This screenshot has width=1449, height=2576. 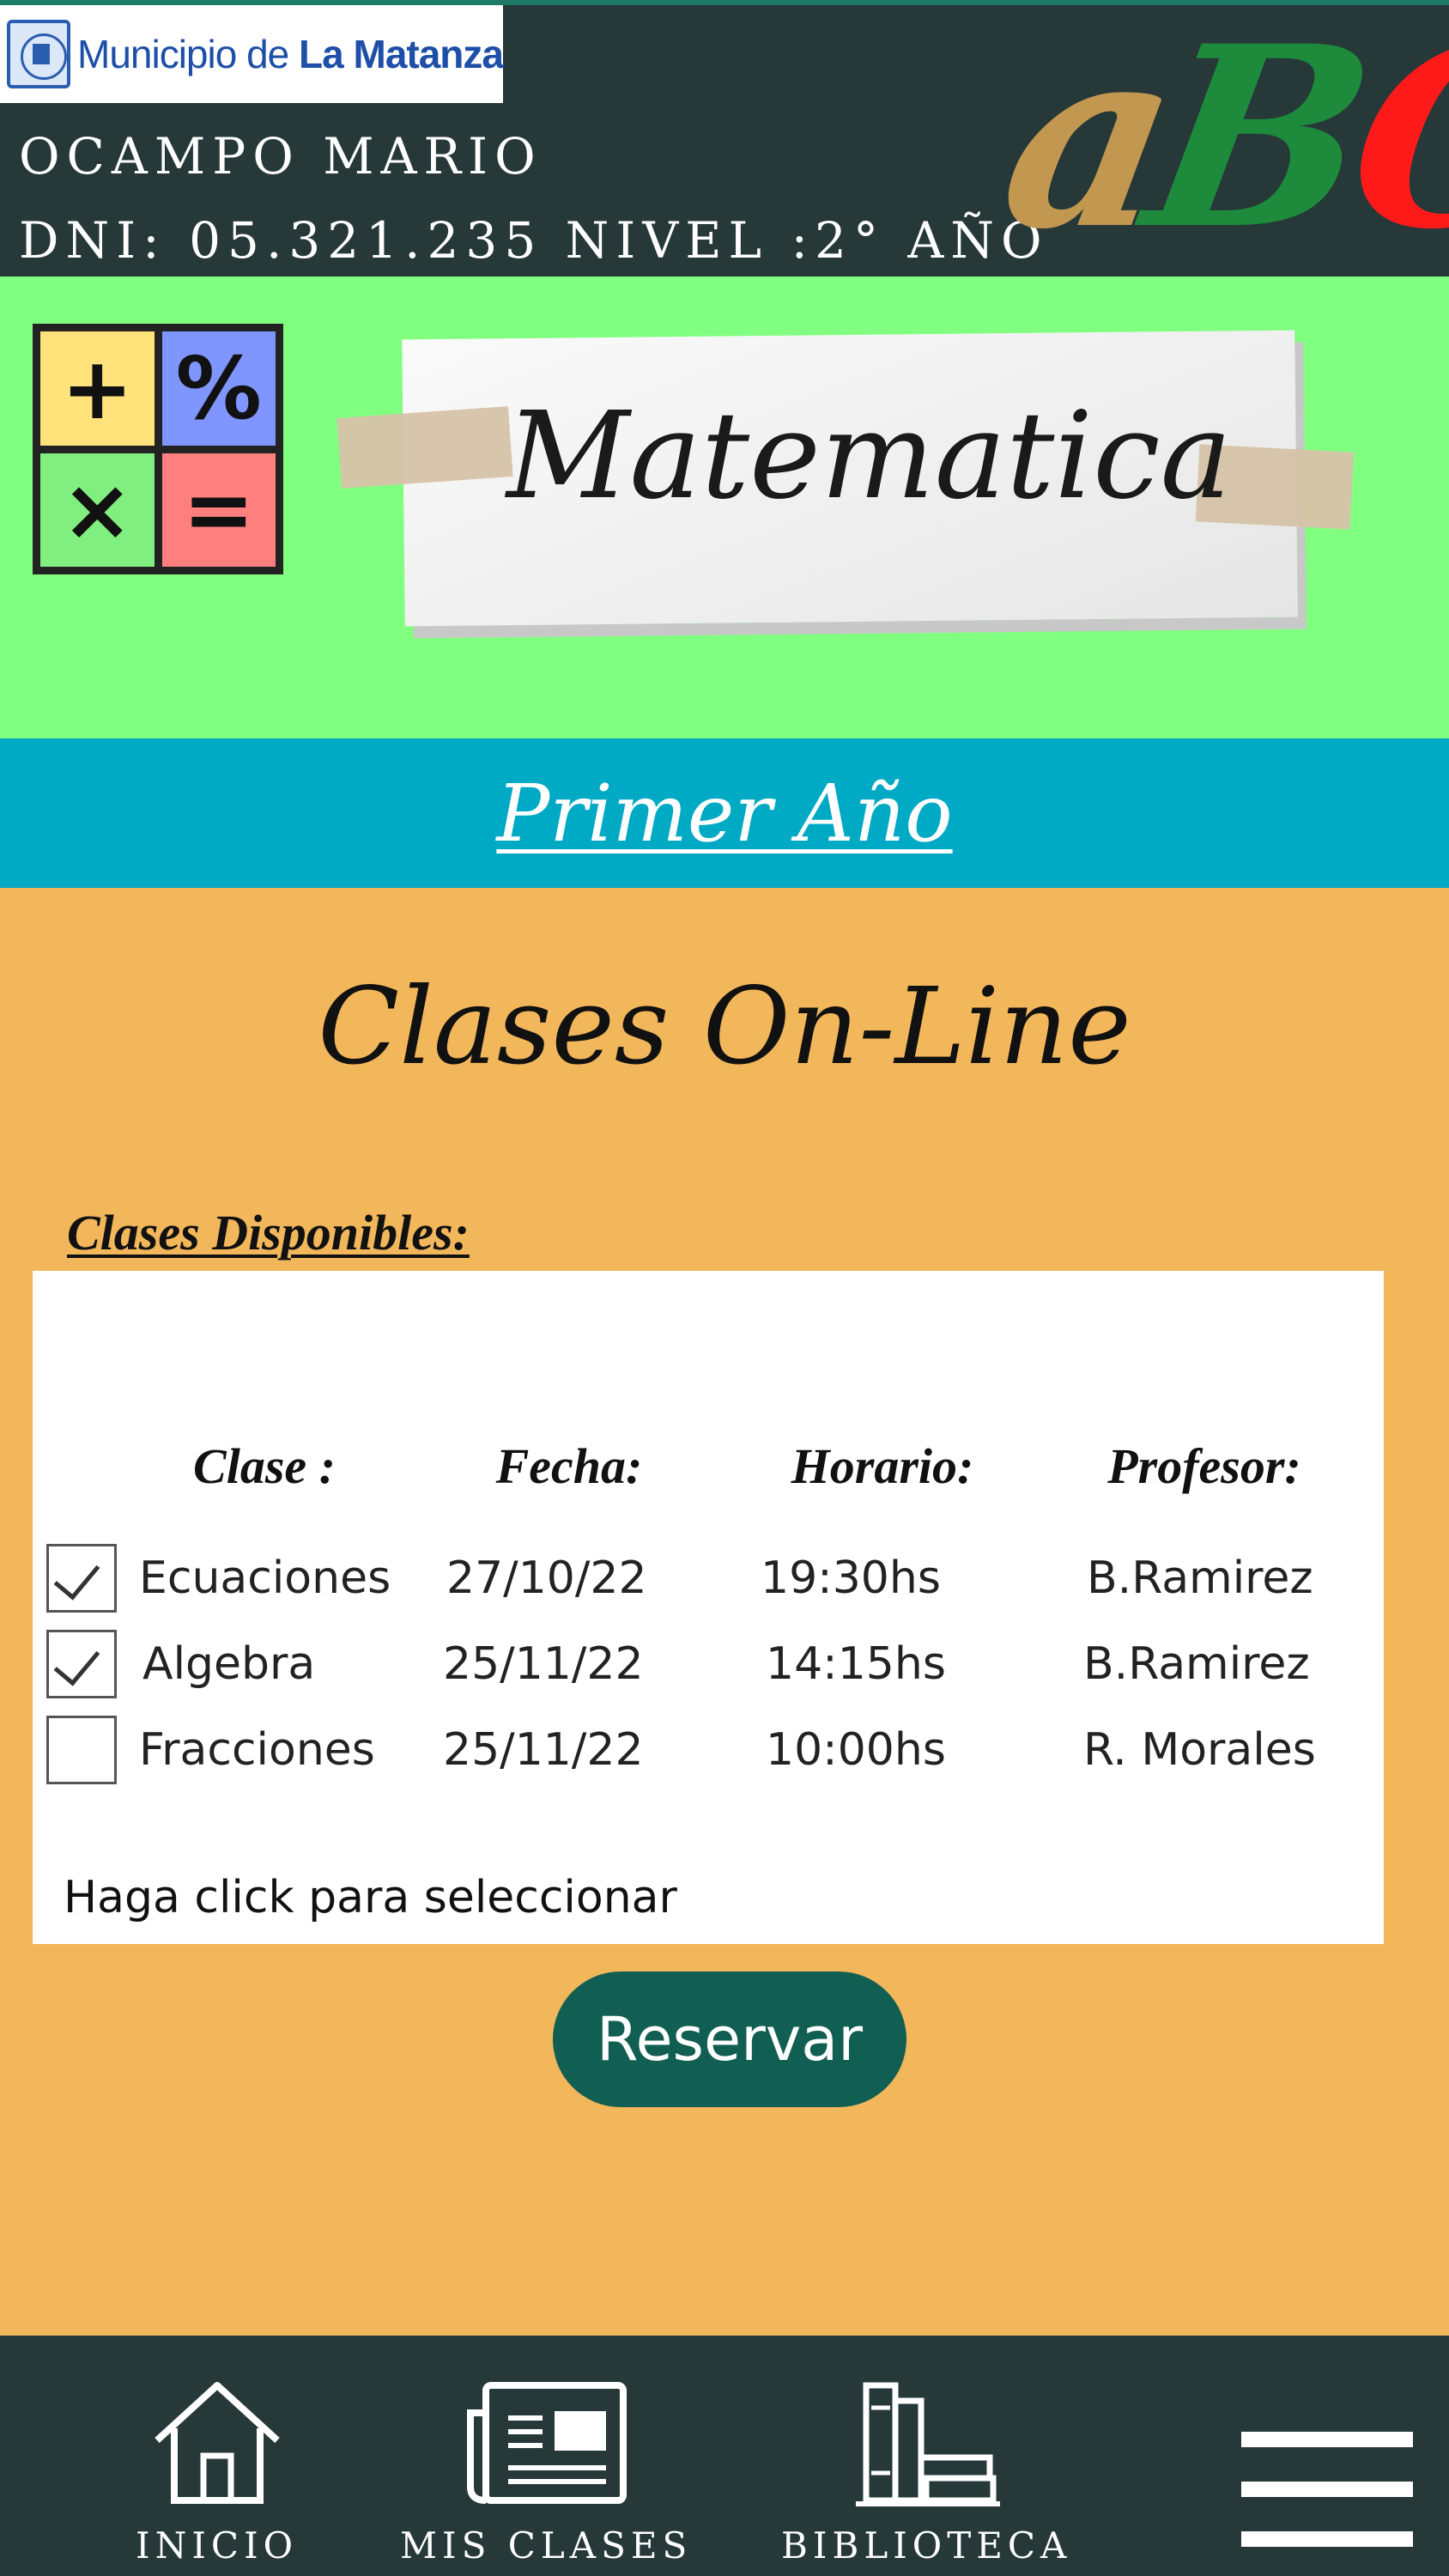 I want to click on cell-clase: Algebra, so click(x=229, y=1664).